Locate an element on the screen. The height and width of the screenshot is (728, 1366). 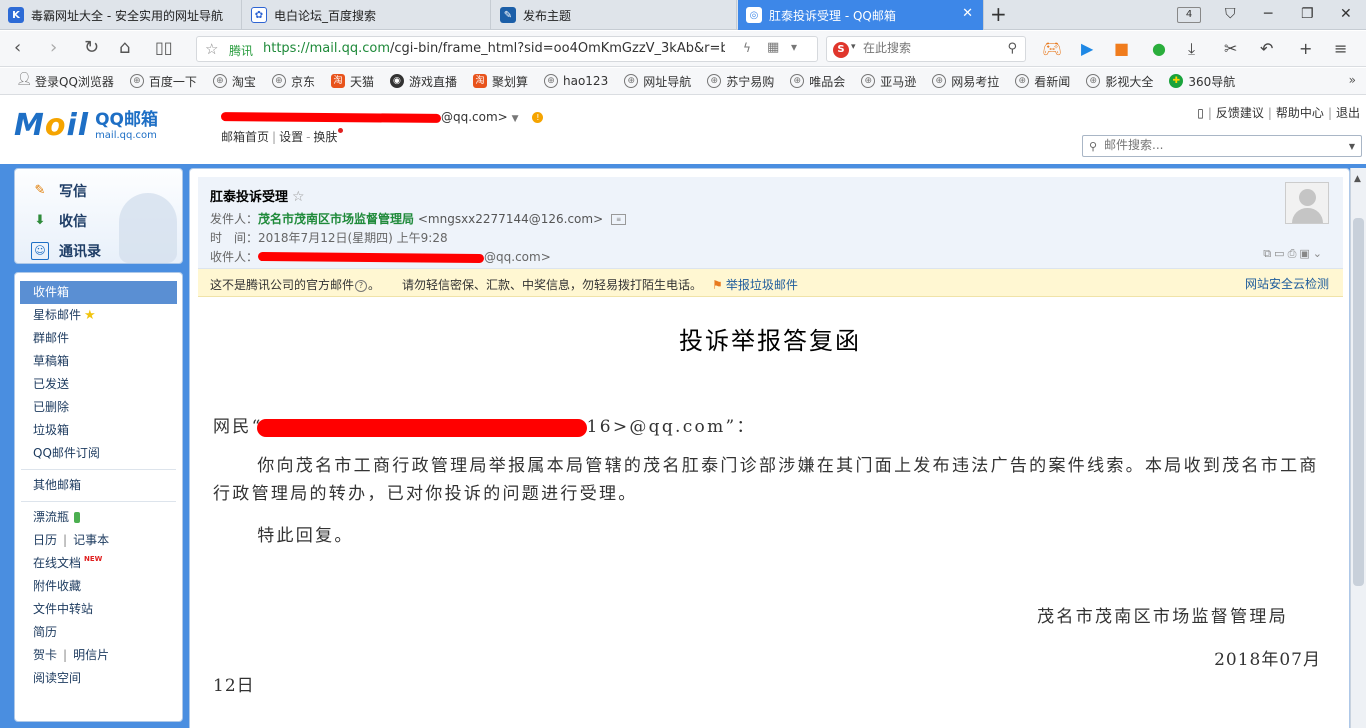
window-icon: ⧉ is located at coordinates (1268, 253).